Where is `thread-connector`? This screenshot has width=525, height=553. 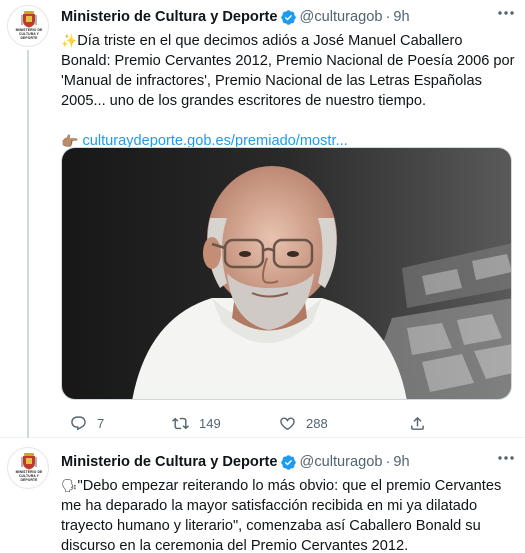
thread-connector is located at coordinates (28, 244).